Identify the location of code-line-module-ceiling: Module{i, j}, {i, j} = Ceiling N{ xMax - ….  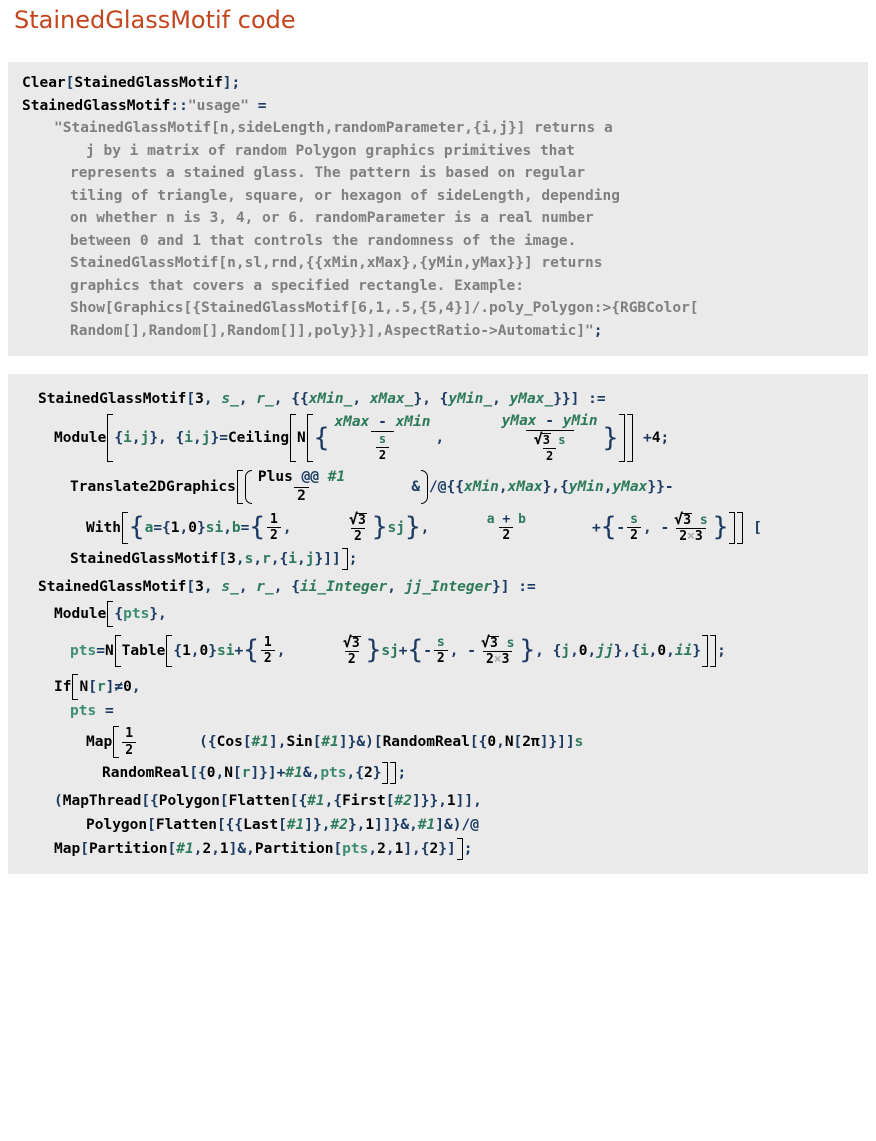
(362, 437).